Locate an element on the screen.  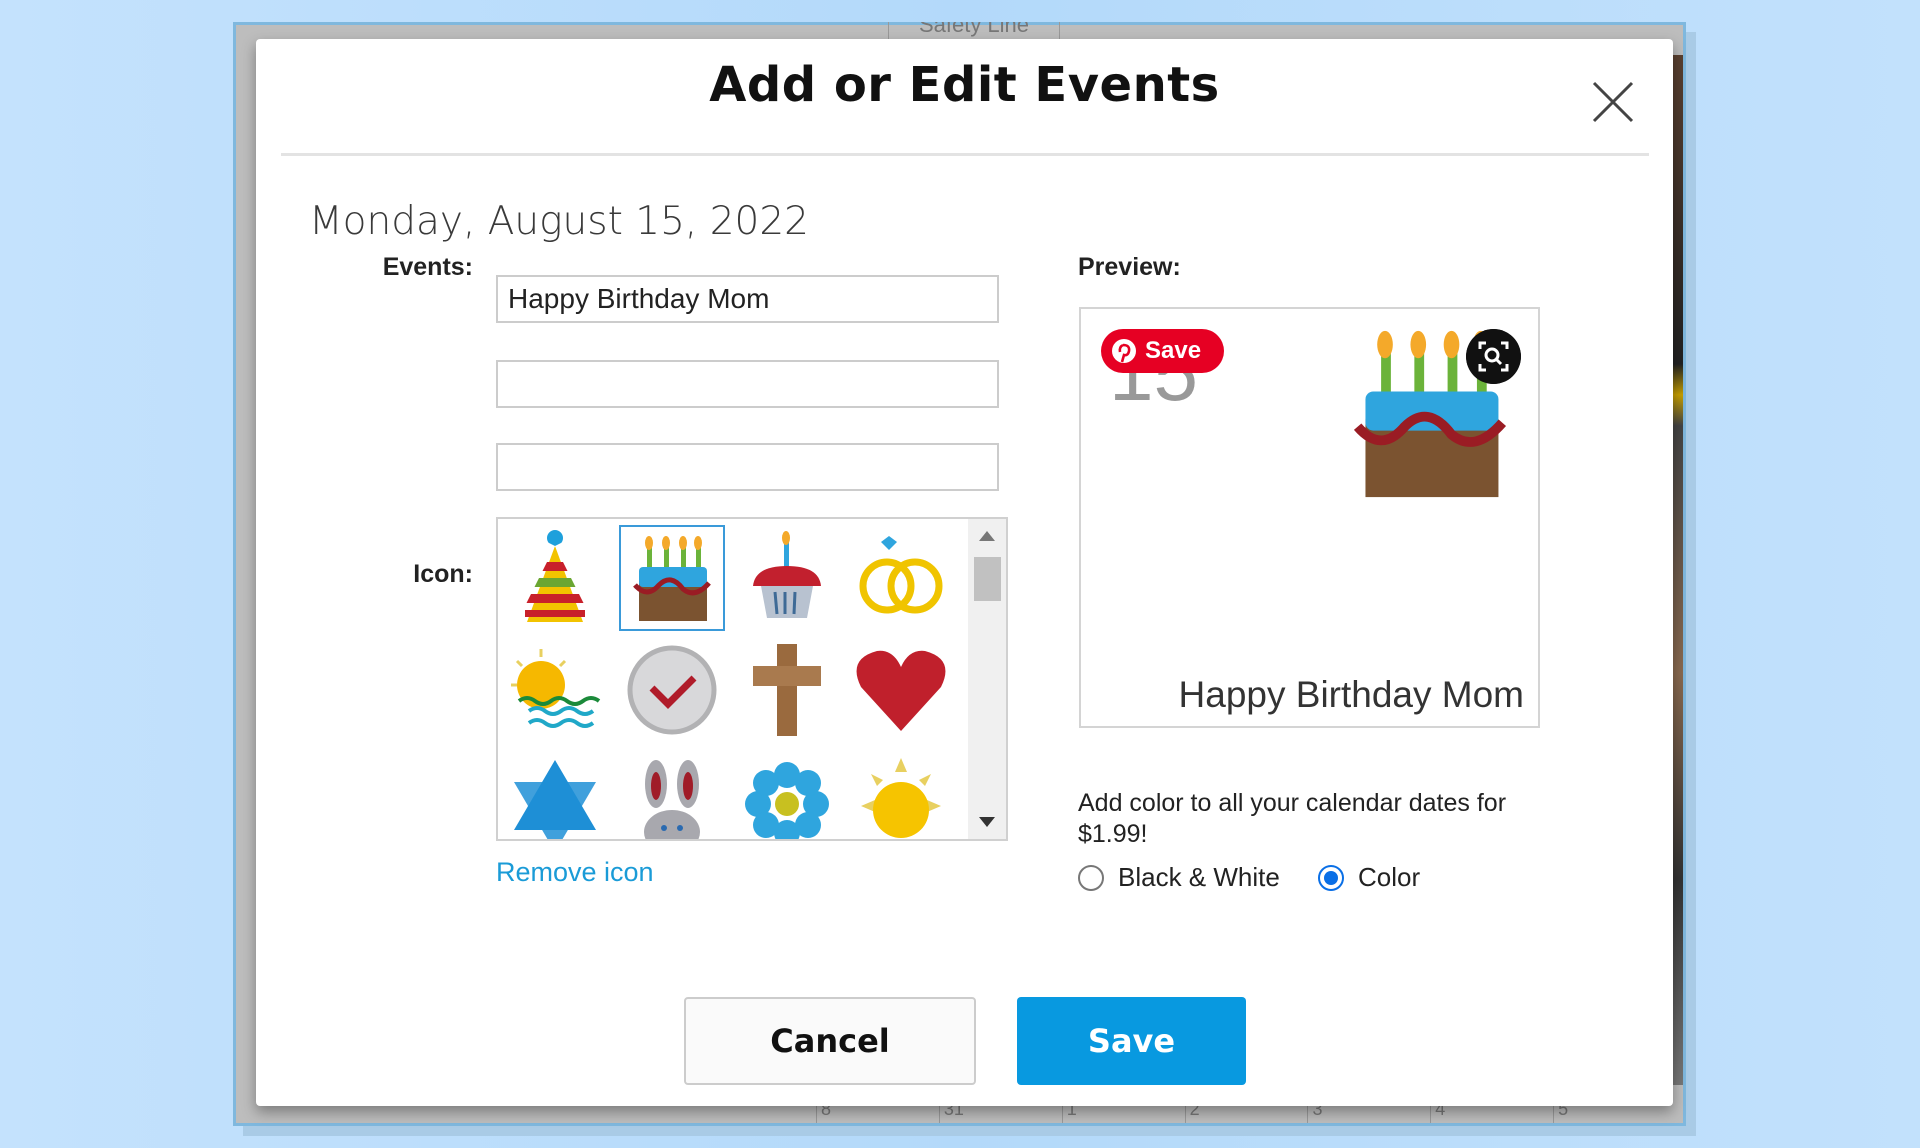
close-icon is located at coordinates (1613, 102).